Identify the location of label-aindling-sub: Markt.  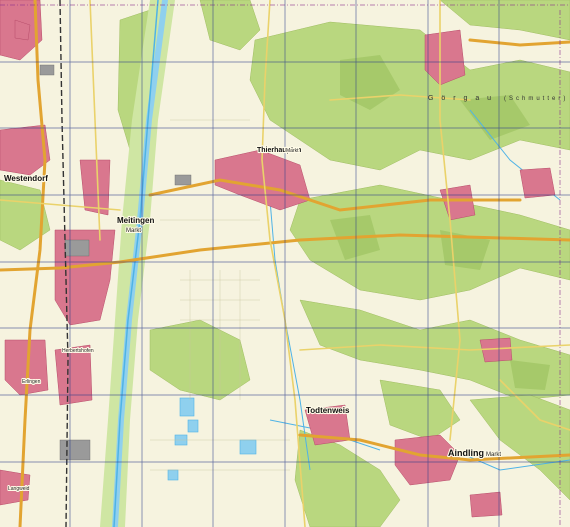
(493, 455).